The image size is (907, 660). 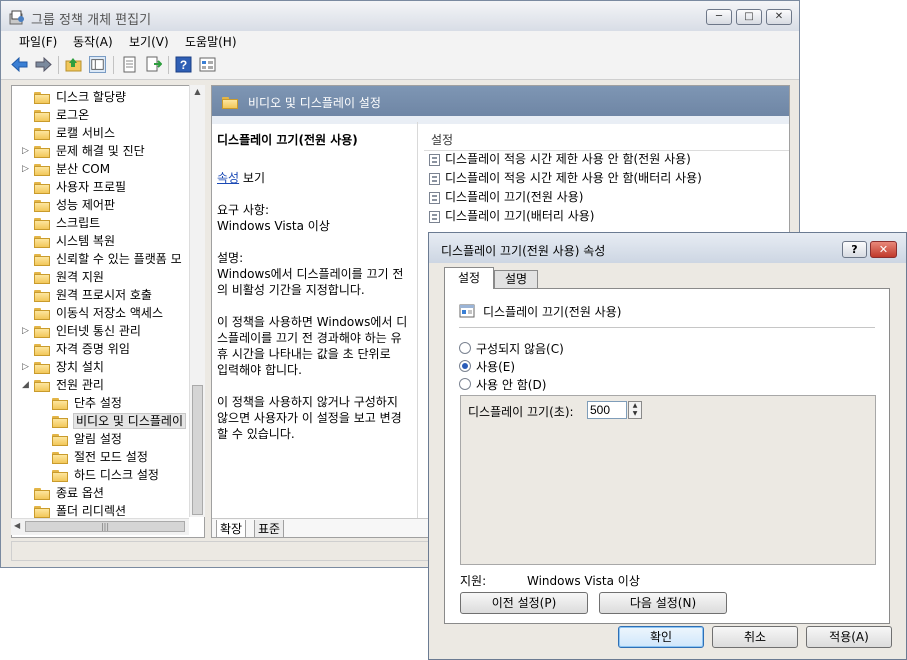 I want to click on scroll-left-icon: ◀, so click(x=17, y=525).